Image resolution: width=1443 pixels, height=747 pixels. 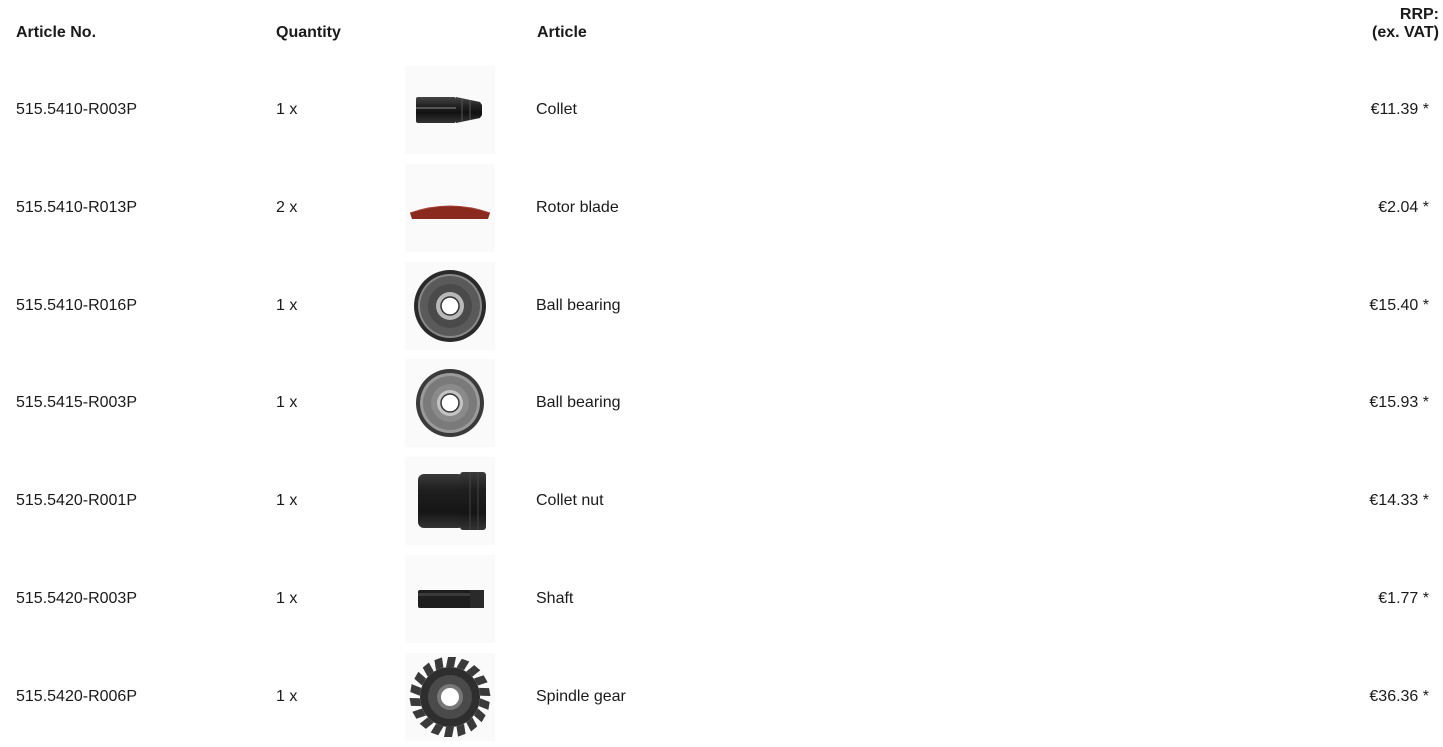 What do you see at coordinates (76, 696) in the screenshot?
I see `article-number: 515.5420-R006P` at bounding box center [76, 696].